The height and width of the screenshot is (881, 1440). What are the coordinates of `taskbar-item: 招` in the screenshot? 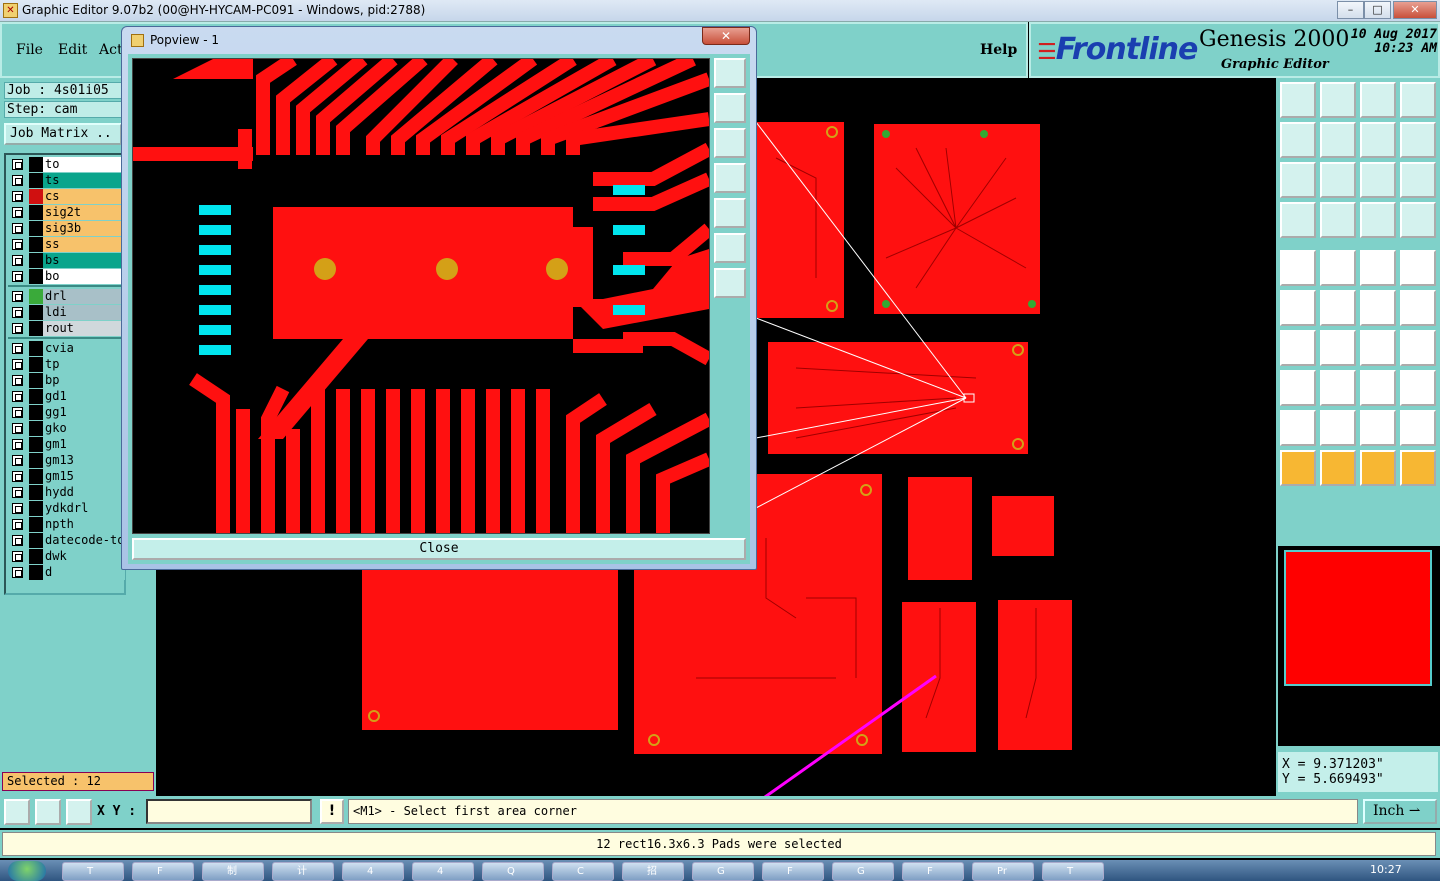 It's located at (653, 871).